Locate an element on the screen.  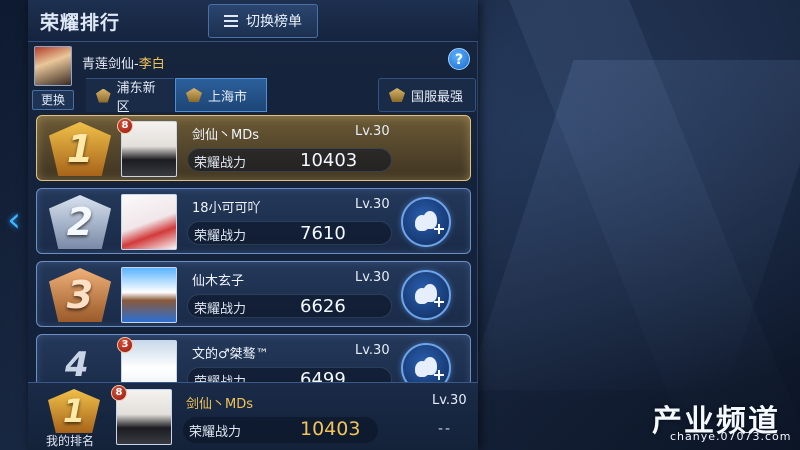
tab-city: 上海市 is located at coordinates (221, 95).